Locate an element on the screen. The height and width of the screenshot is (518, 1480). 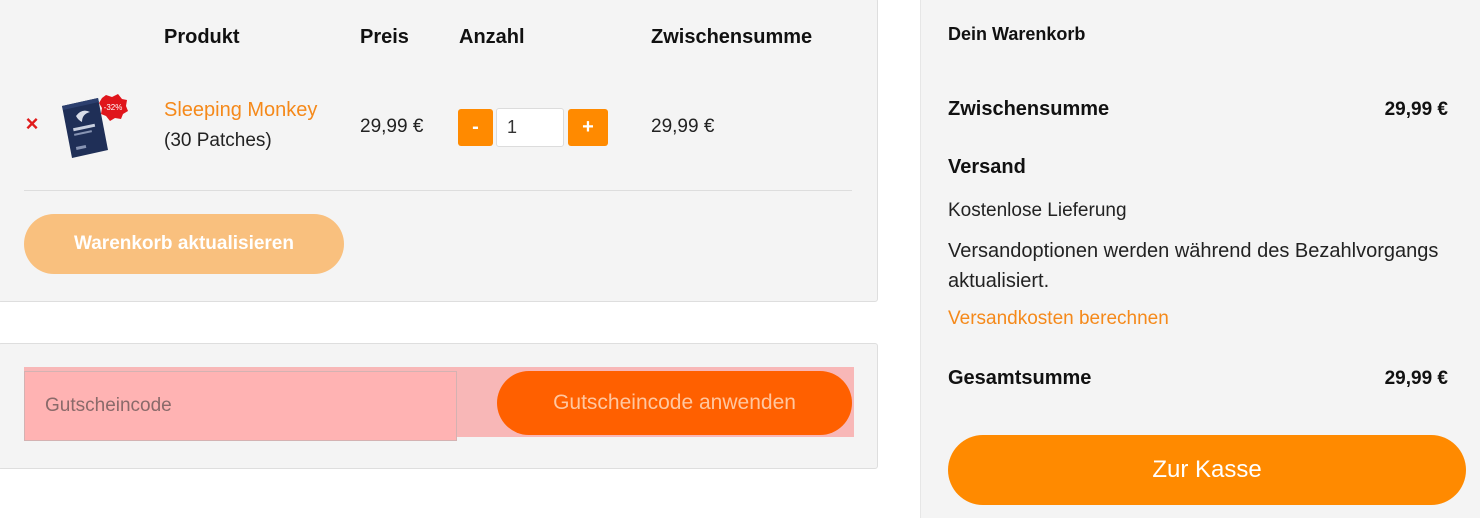
remove-item-button: × is located at coordinates (32, 124).